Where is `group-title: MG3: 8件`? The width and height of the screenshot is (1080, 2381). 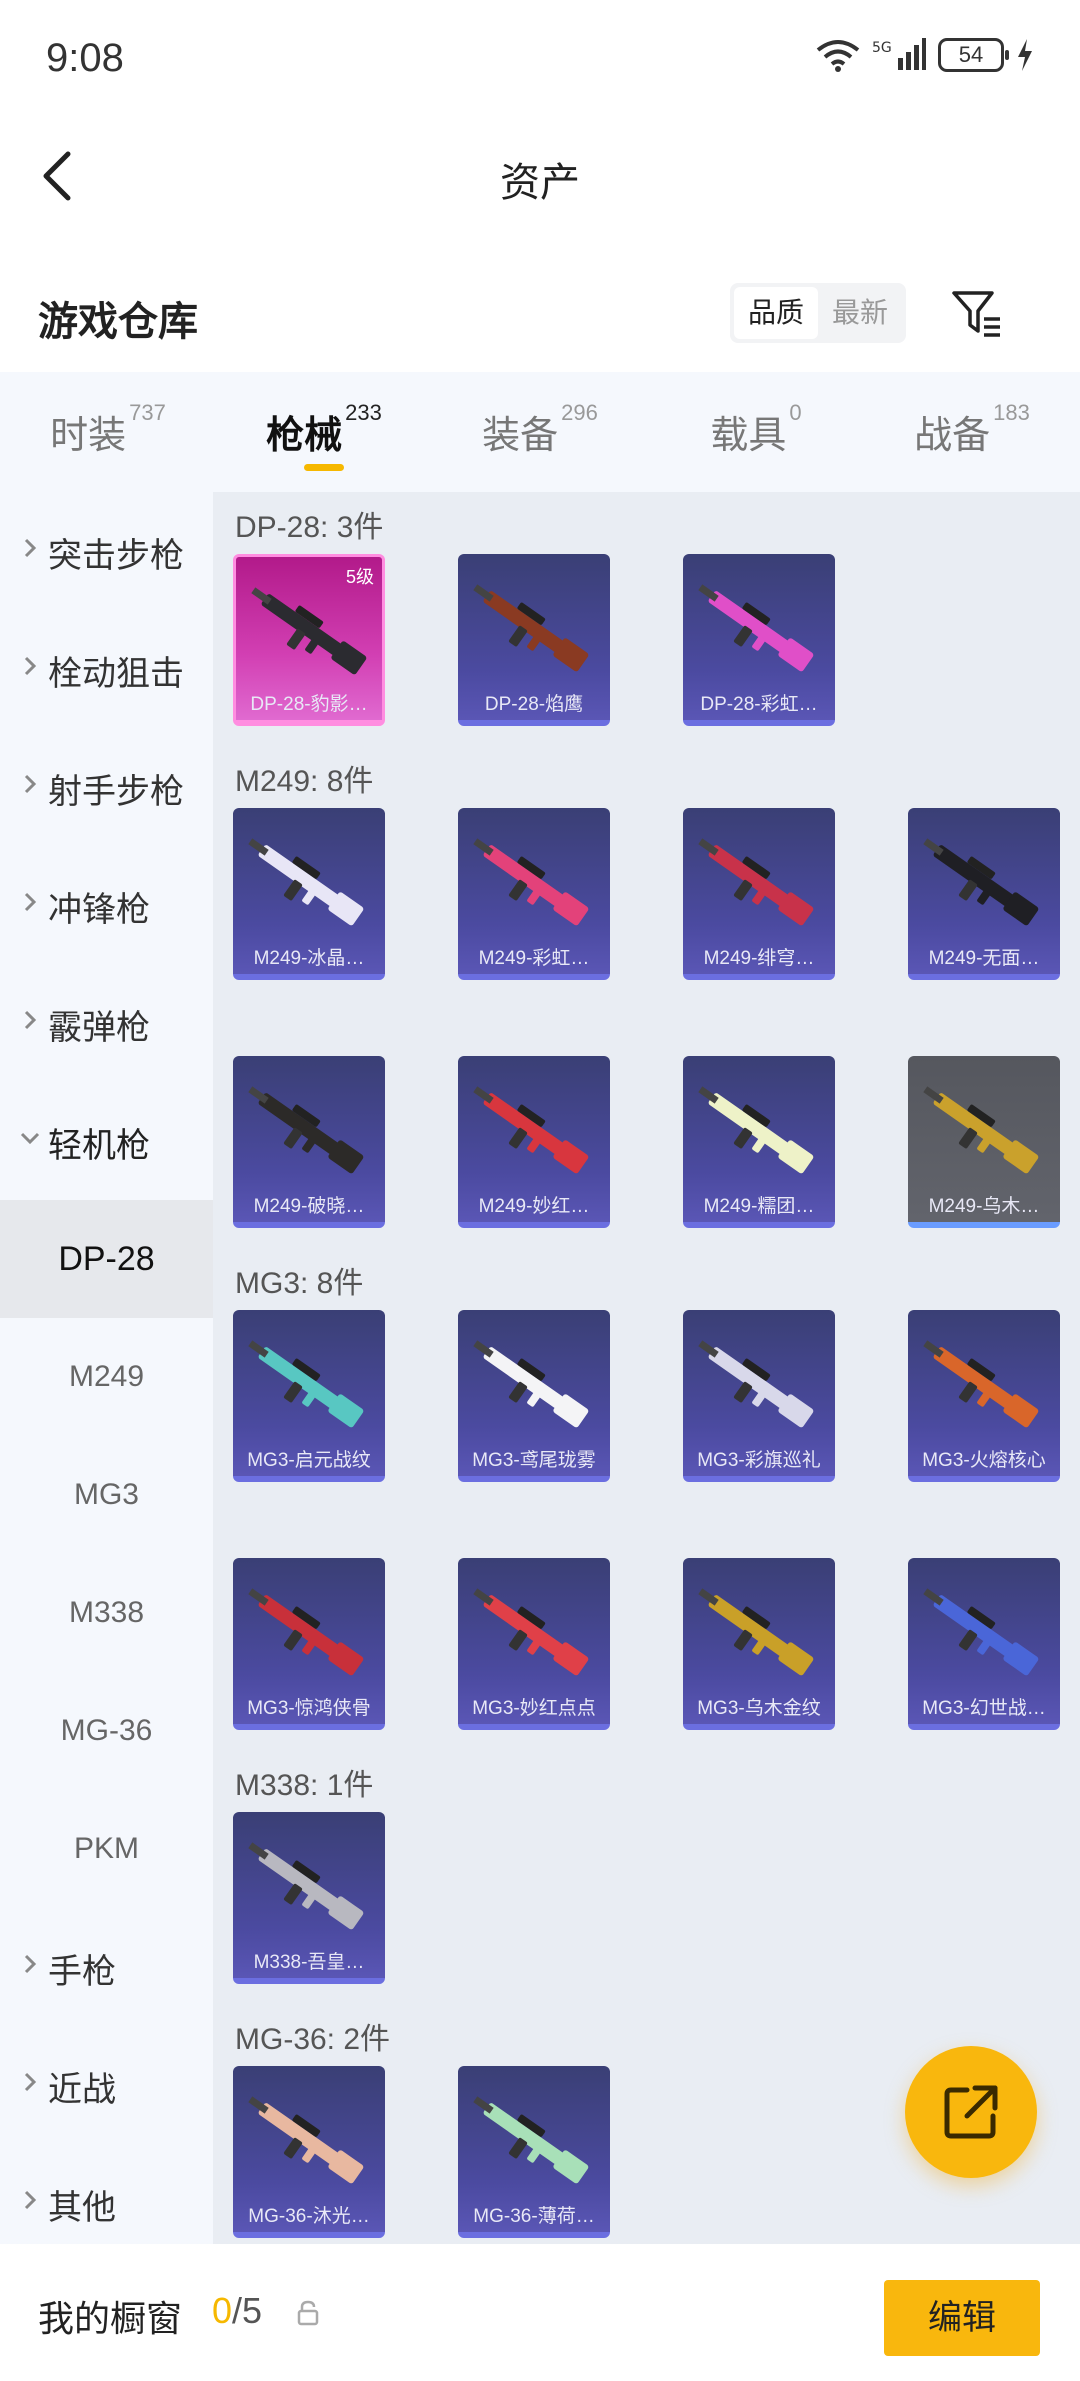 group-title: MG3: 8件 is located at coordinates (299, 1283).